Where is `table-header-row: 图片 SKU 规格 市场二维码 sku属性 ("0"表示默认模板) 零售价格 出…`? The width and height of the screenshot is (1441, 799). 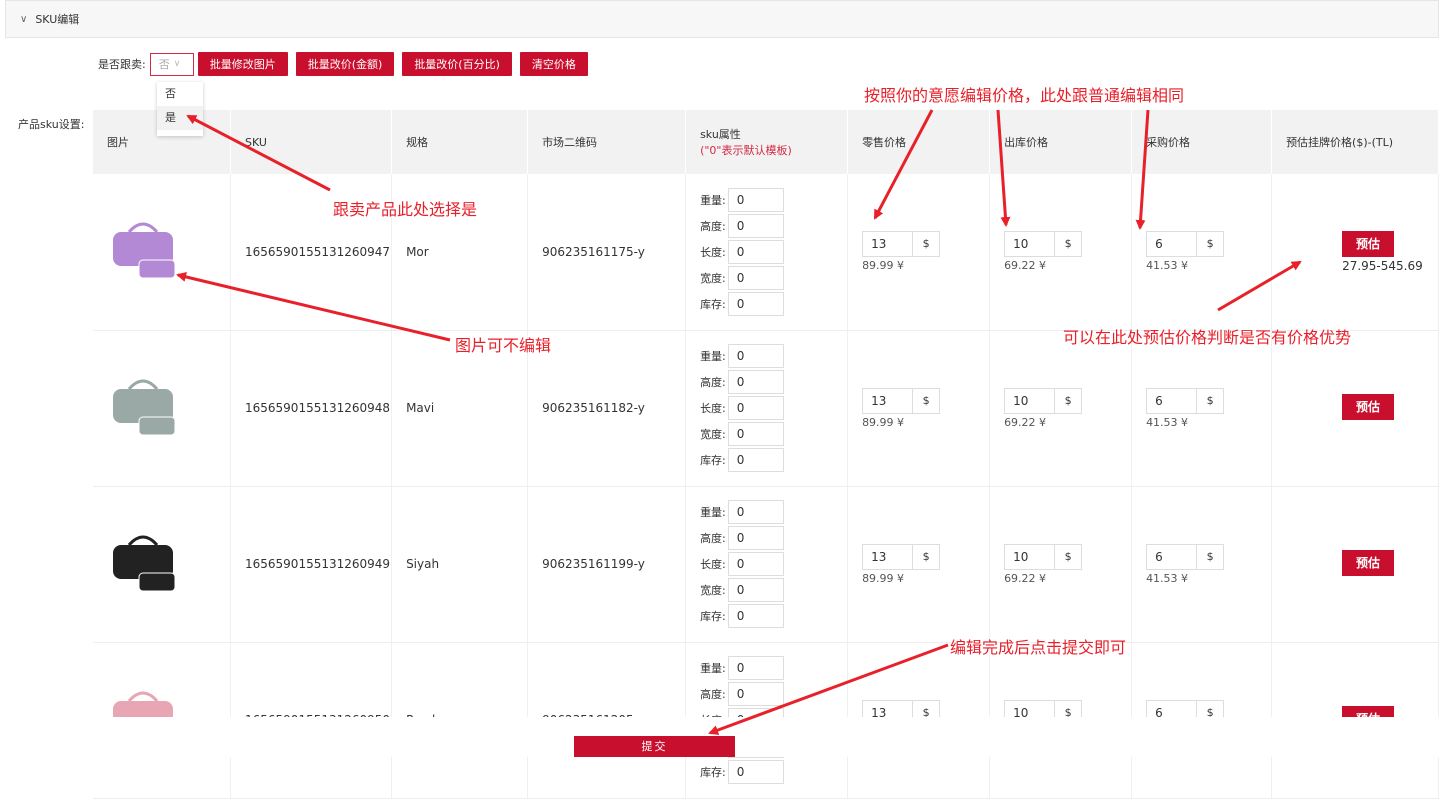
table-header-row: 图片 SKU 规格 市场二维码 sku属性 ("0"表示默认模板) 零售价格 出… is located at coordinates (766, 142).